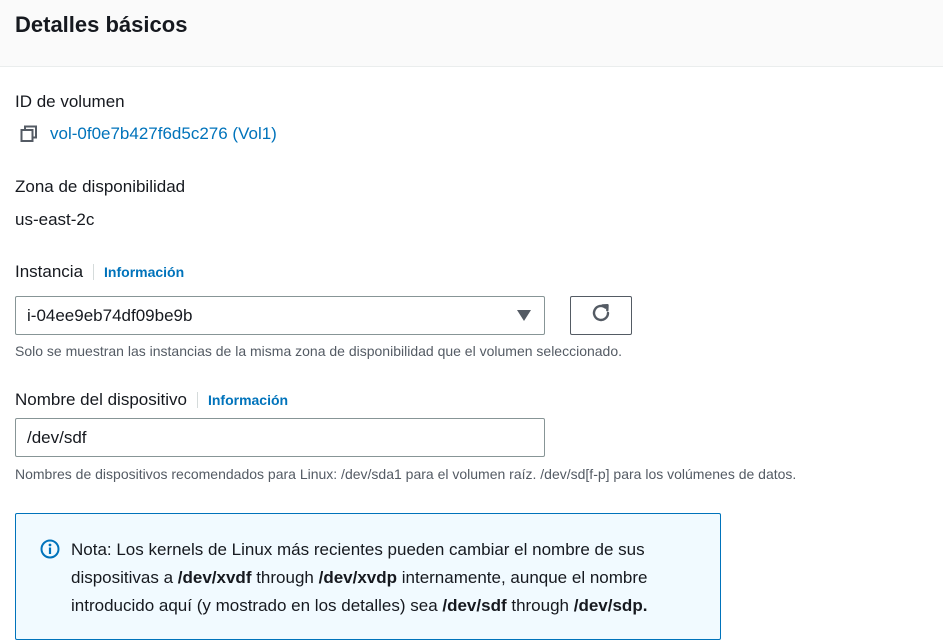  Describe the element at coordinates (29, 134) in the screenshot. I see `copy-icon` at that location.